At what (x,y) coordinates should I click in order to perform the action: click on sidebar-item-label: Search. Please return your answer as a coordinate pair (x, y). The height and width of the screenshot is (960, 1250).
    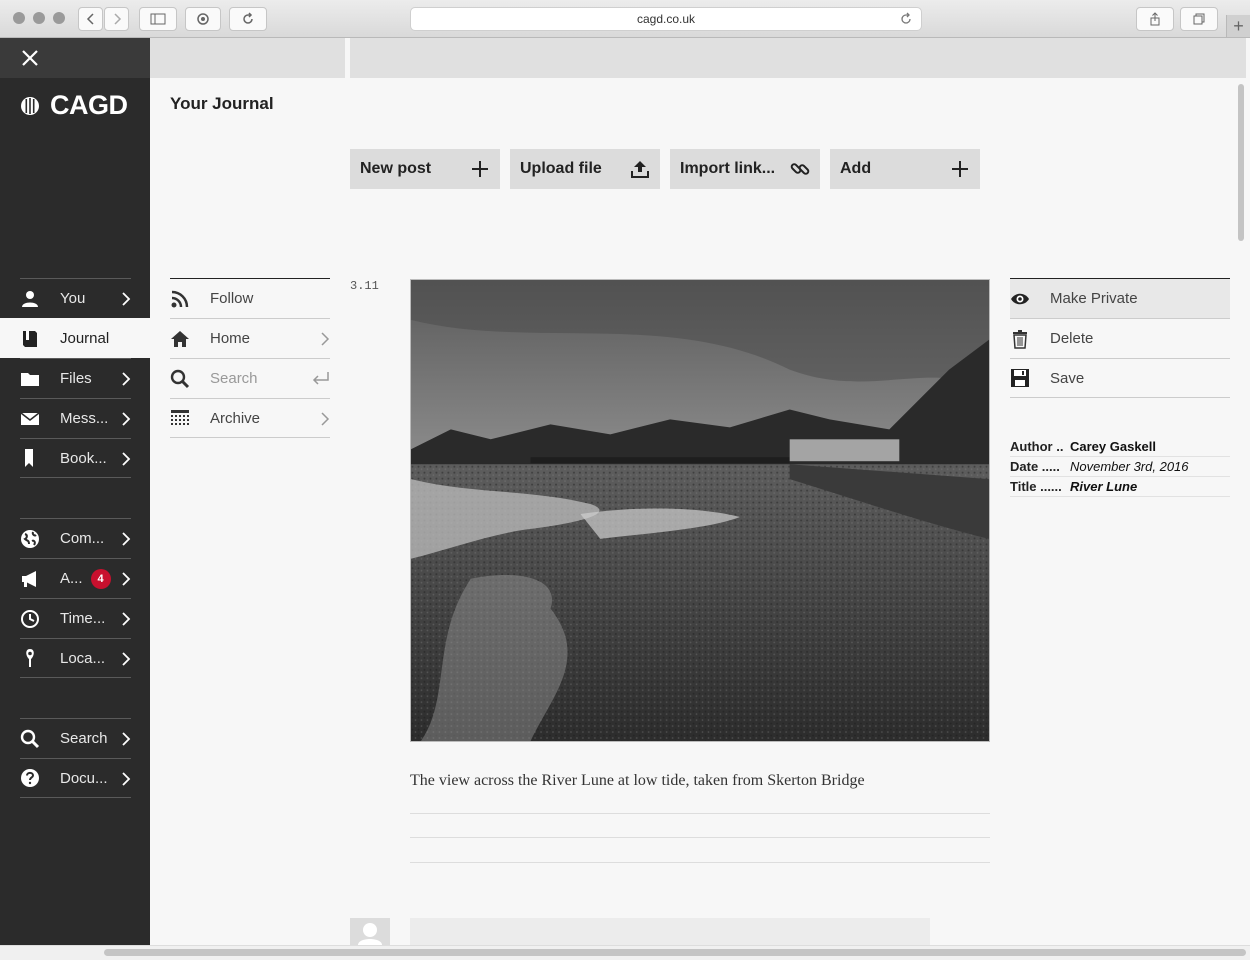
    Looking at the image, I should click on (84, 738).